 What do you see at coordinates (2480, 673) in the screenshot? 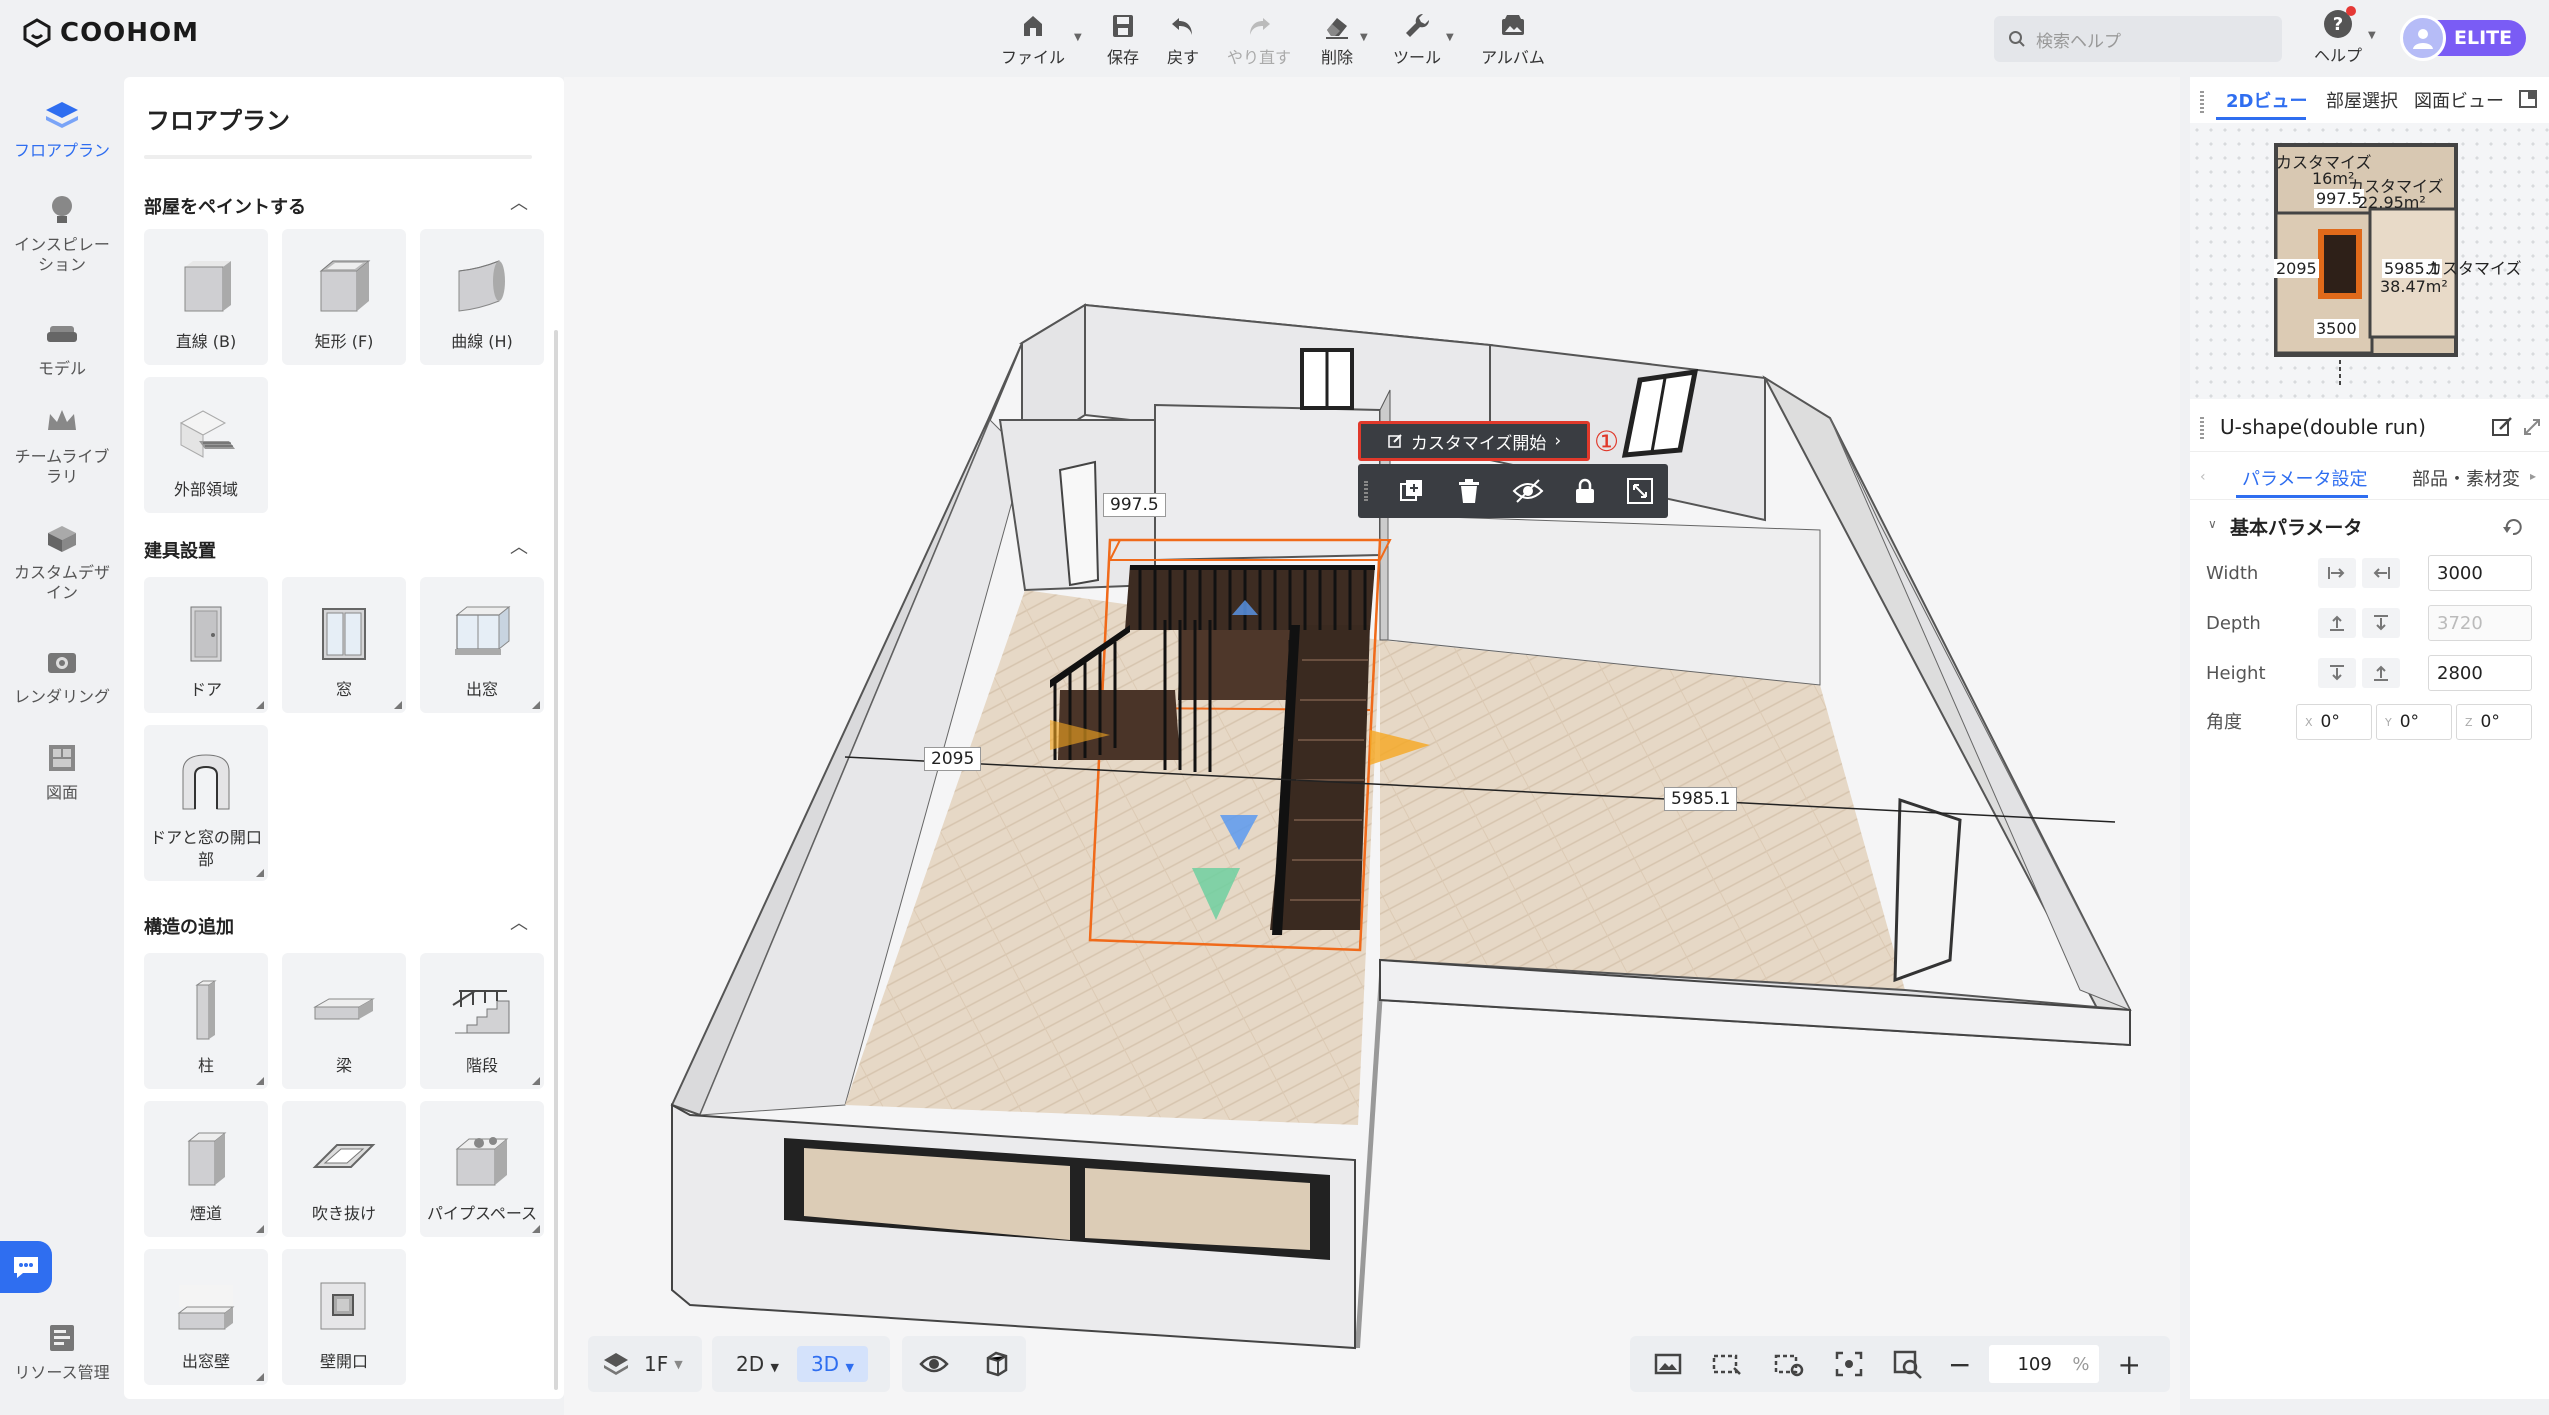
I see `height-input: 2800` at bounding box center [2480, 673].